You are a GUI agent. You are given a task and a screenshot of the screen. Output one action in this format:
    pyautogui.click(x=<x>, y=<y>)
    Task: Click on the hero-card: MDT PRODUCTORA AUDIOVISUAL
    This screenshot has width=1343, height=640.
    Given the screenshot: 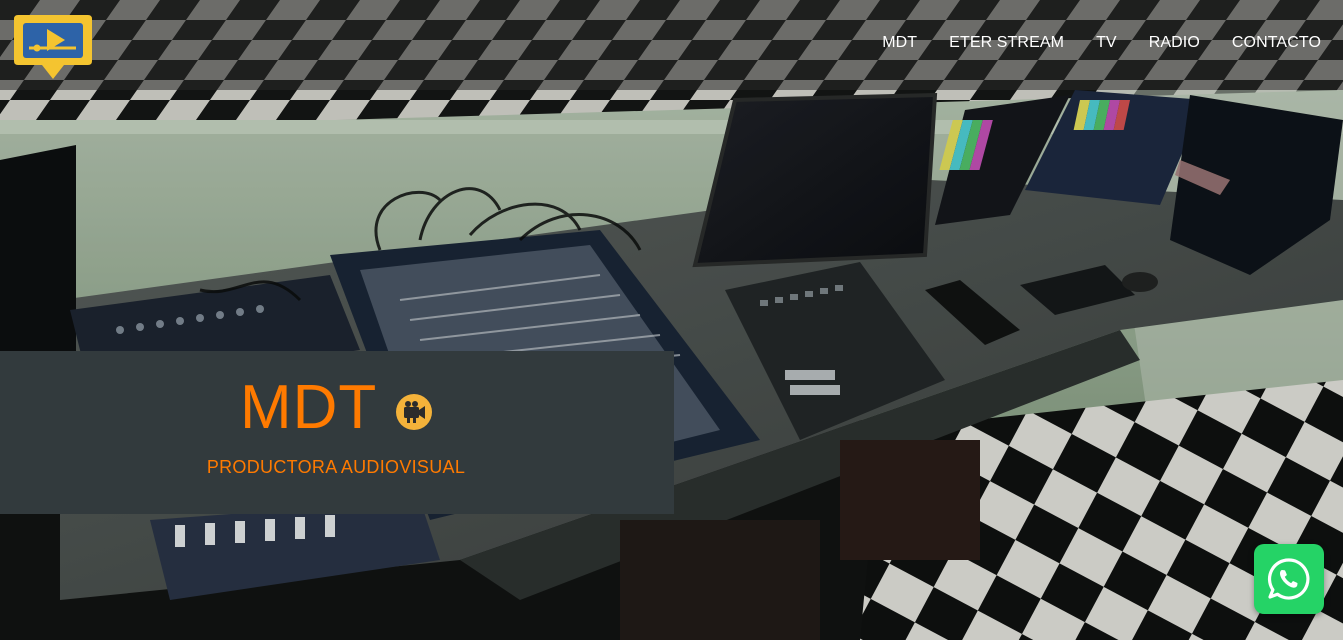 What is the action you would take?
    pyautogui.click(x=337, y=432)
    